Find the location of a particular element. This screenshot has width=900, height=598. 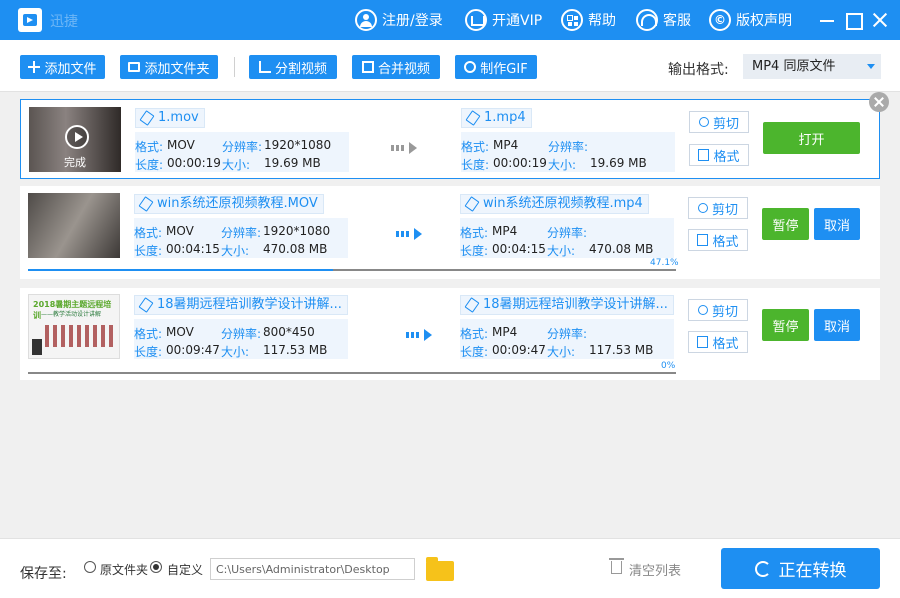

video-thumbnail: 2018暑期主题远程培训 ——教学活动设计讲解 is located at coordinates (74, 326).